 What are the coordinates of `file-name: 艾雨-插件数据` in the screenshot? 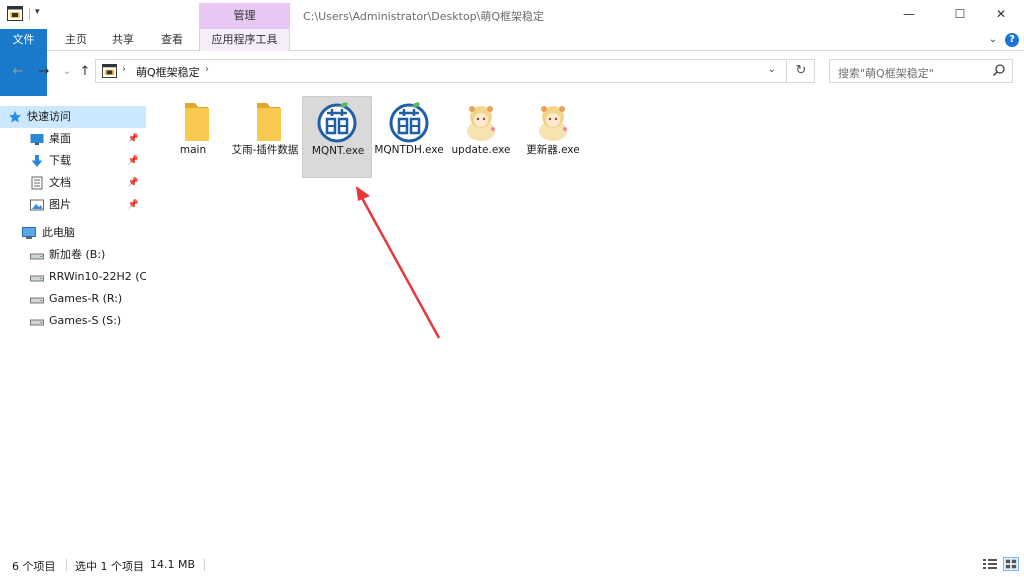 It's located at (265, 150).